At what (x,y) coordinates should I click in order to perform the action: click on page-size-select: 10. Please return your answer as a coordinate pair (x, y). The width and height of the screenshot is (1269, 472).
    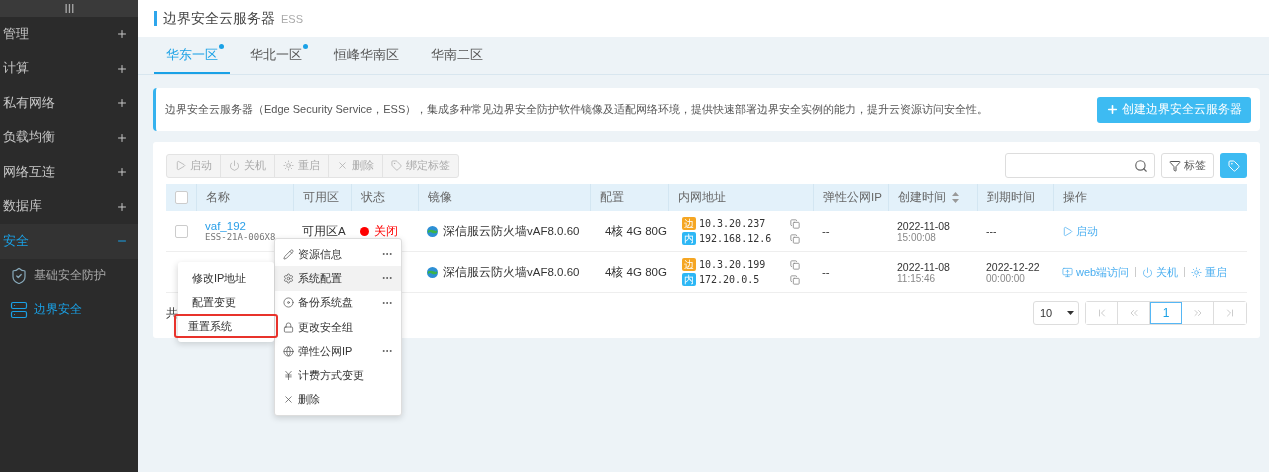
    Looking at the image, I should click on (1056, 313).